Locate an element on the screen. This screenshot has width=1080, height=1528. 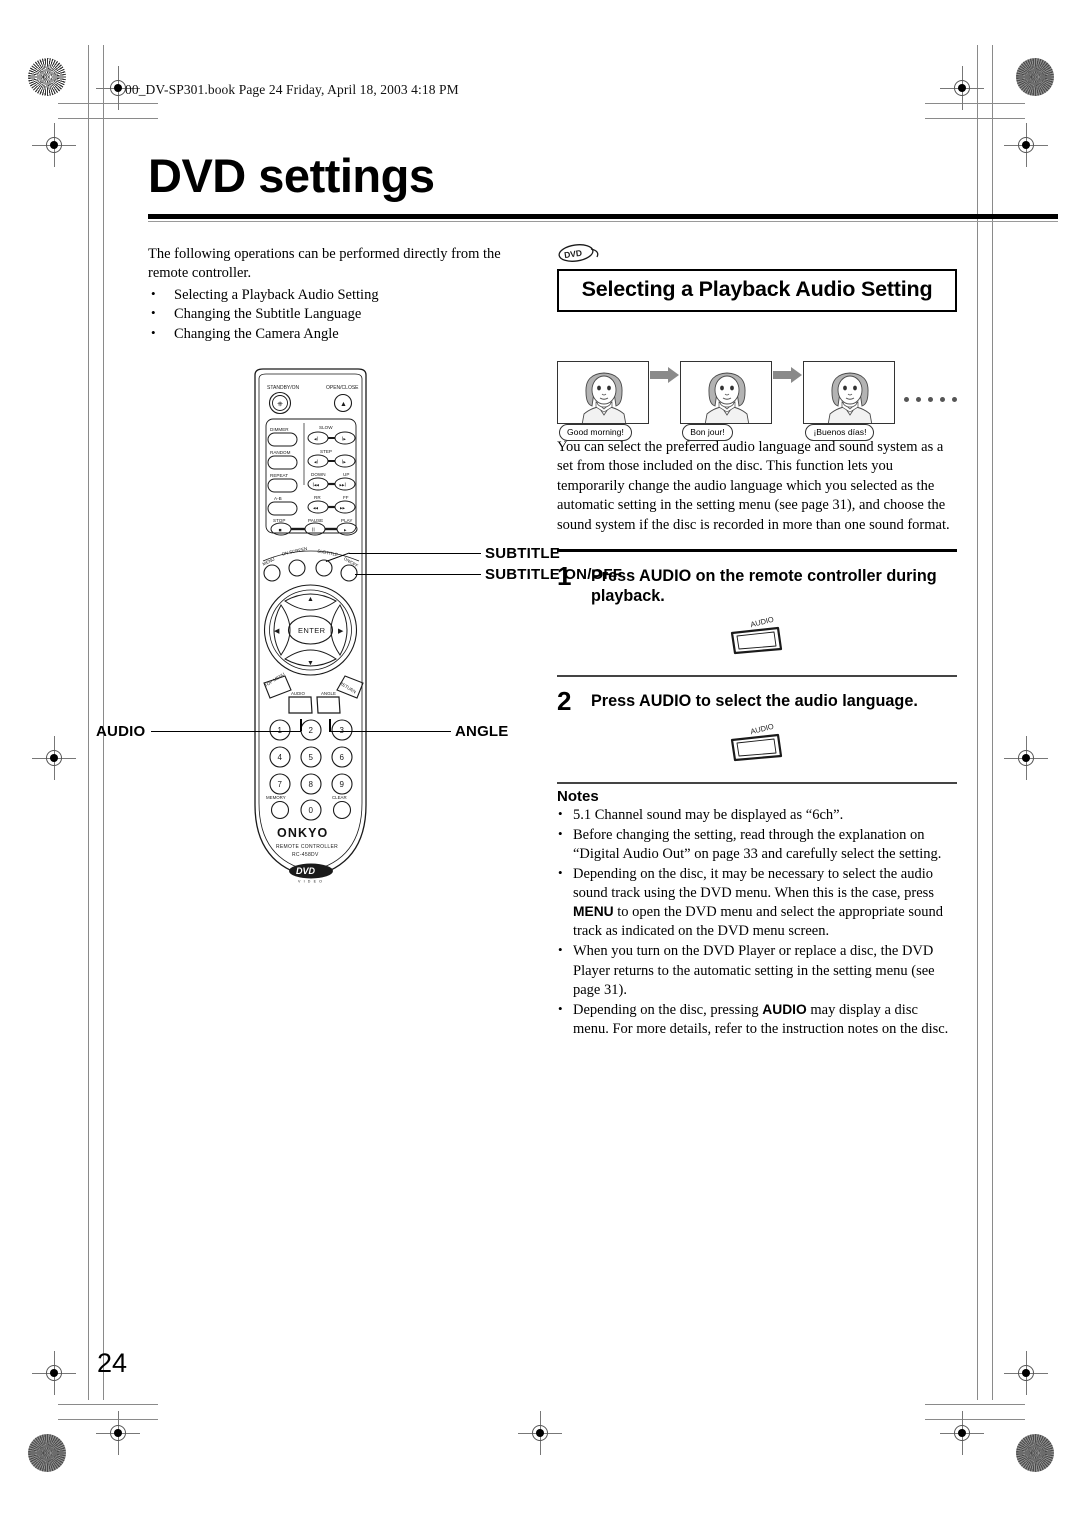
page-title: DVD settings is located at coordinates (291, 175).